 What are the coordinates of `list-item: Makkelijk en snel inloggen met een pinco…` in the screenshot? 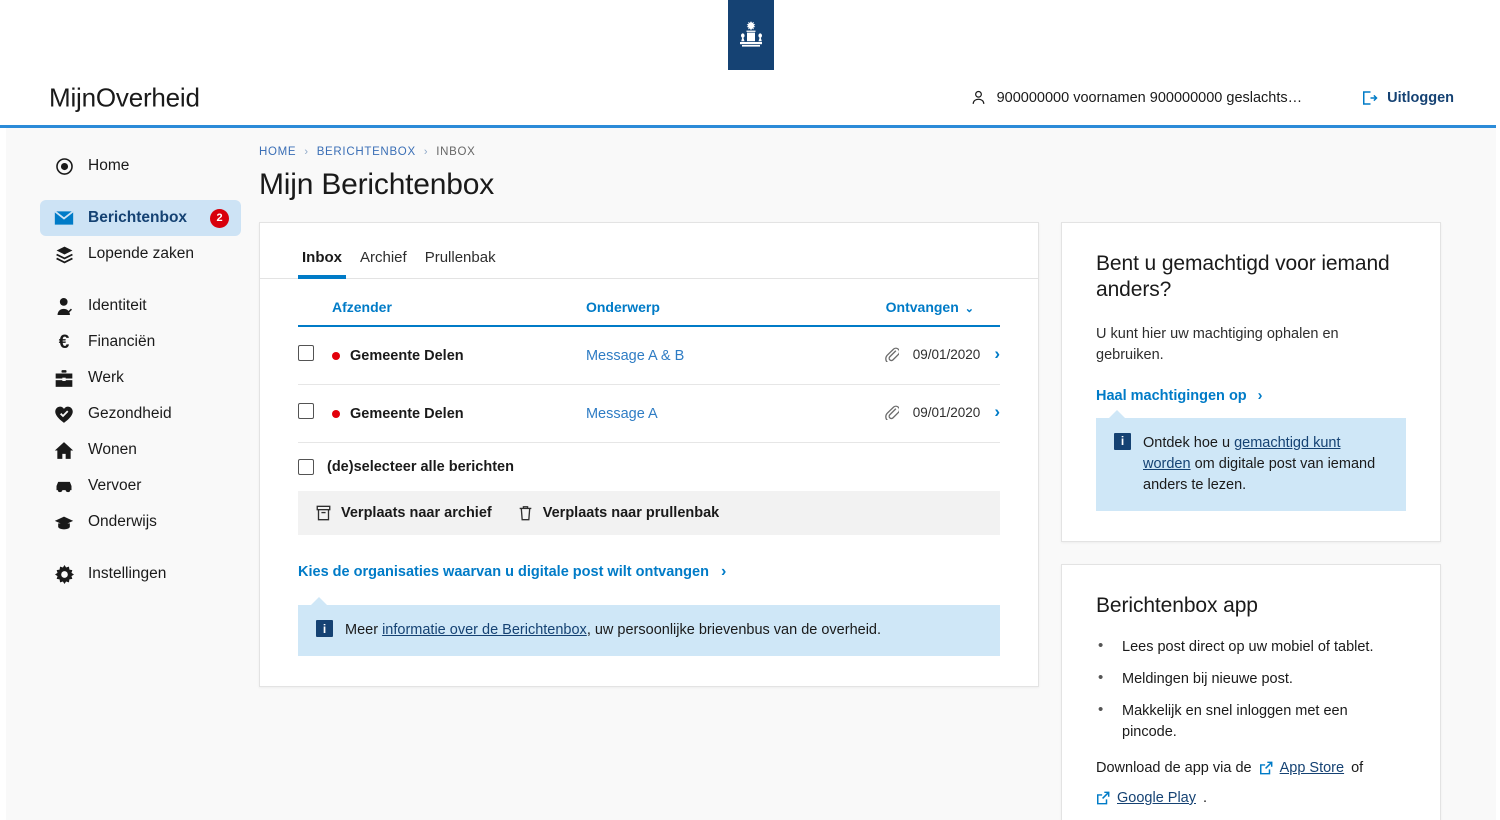 It's located at (1251, 720).